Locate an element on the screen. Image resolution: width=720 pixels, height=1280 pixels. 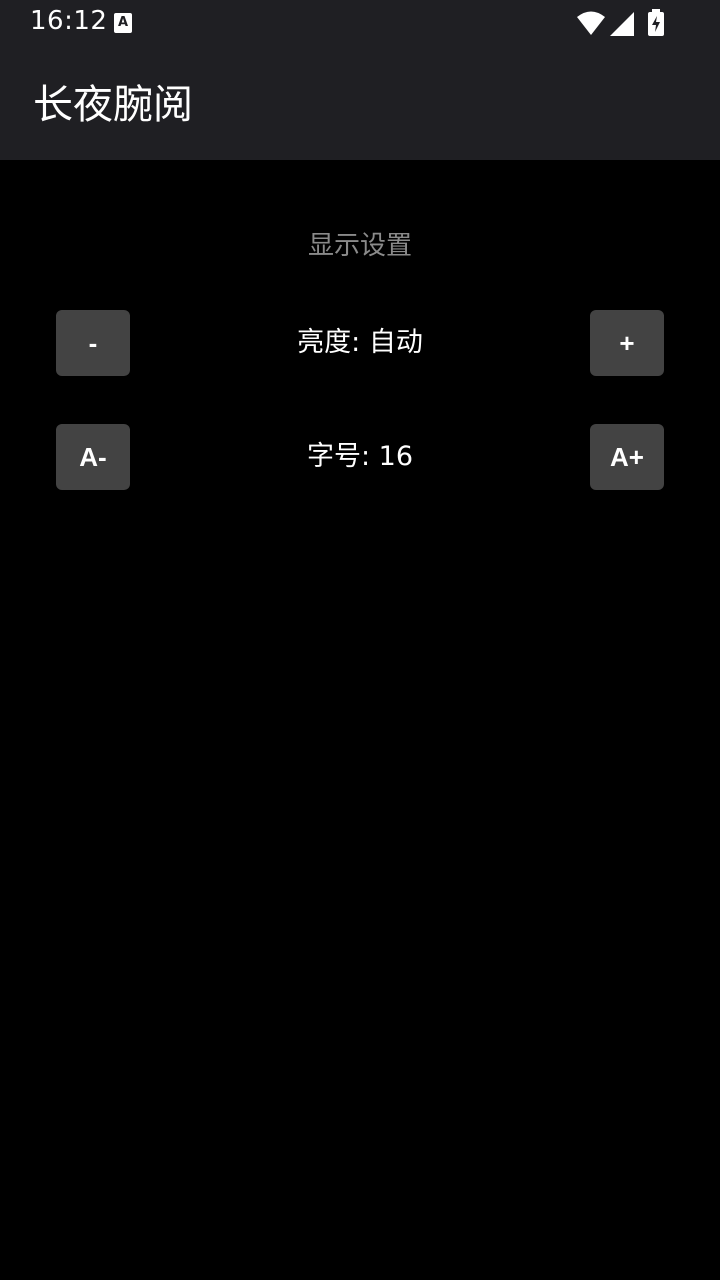
brightness-label: 亮度: 自动 is located at coordinates (360, 342).